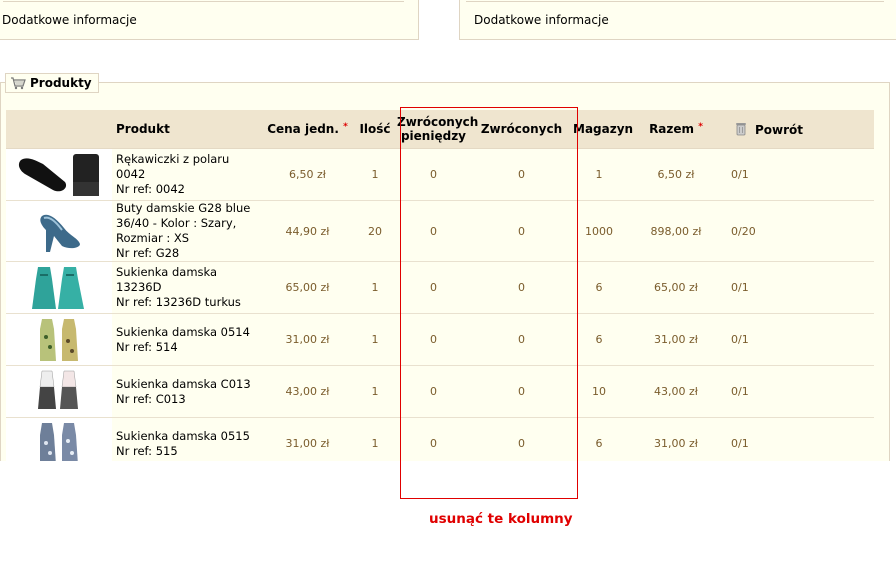 This screenshot has width=896, height=580. What do you see at coordinates (307, 287) in the screenshot?
I see `unit-price-cell: 65,00 zł` at bounding box center [307, 287].